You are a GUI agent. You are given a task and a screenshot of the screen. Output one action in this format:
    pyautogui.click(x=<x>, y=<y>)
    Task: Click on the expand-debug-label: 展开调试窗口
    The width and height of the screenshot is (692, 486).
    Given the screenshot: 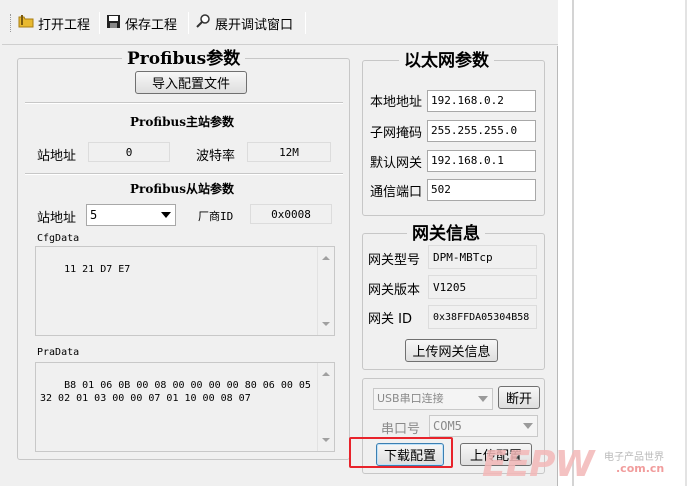 What is the action you would take?
    pyautogui.click(x=254, y=25)
    